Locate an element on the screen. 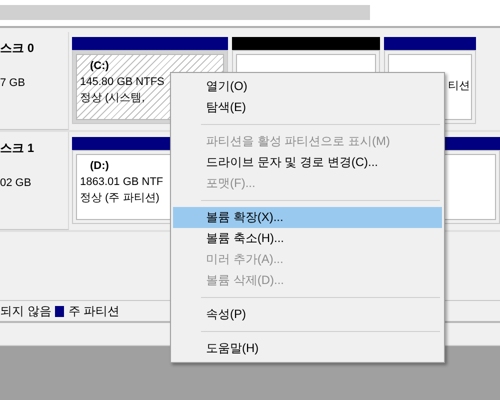  menu-item: 속성(P) is located at coordinates (307, 314).